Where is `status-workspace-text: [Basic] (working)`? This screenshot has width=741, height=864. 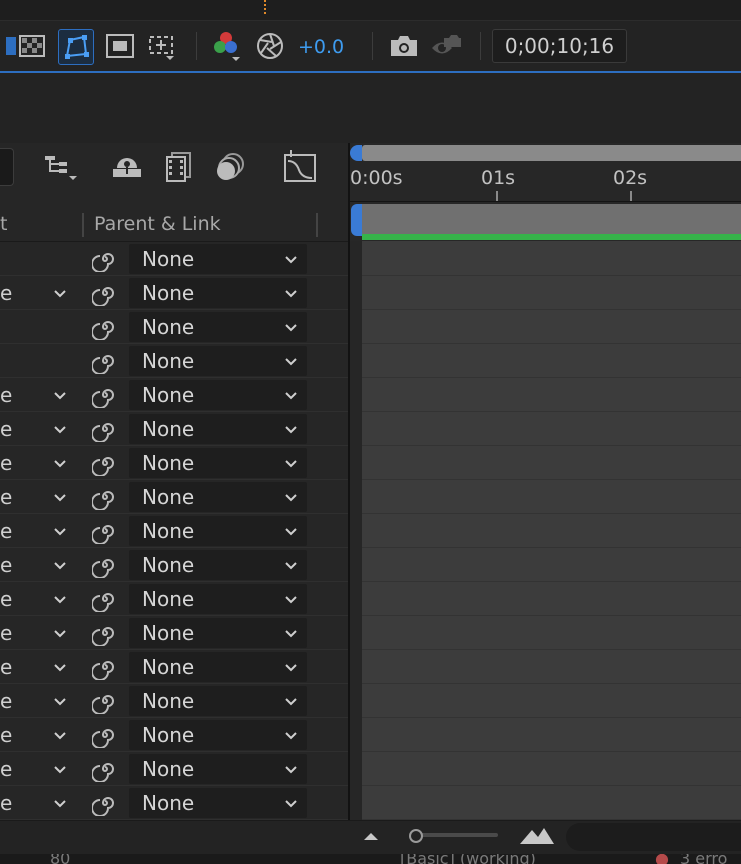 status-workspace-text: [Basic] (working) is located at coordinates (468, 859).